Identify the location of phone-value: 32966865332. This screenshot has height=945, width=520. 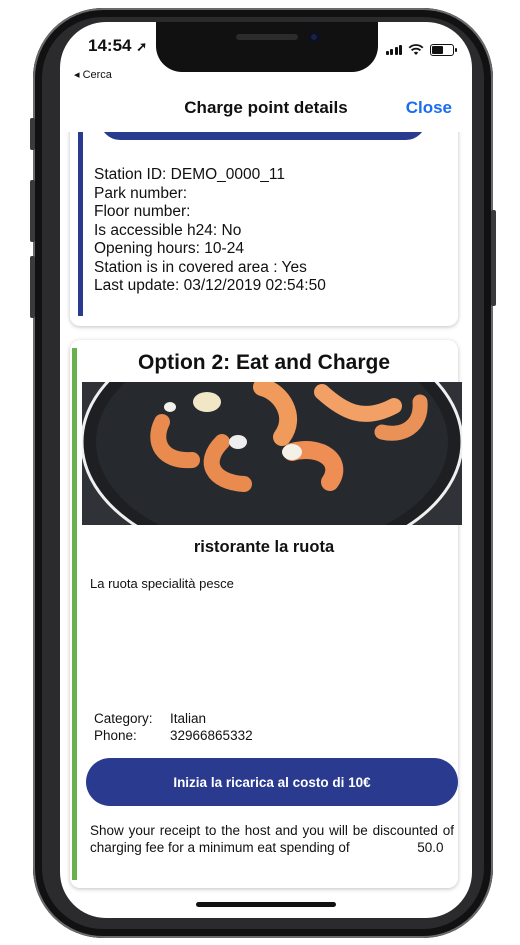
(211, 735).